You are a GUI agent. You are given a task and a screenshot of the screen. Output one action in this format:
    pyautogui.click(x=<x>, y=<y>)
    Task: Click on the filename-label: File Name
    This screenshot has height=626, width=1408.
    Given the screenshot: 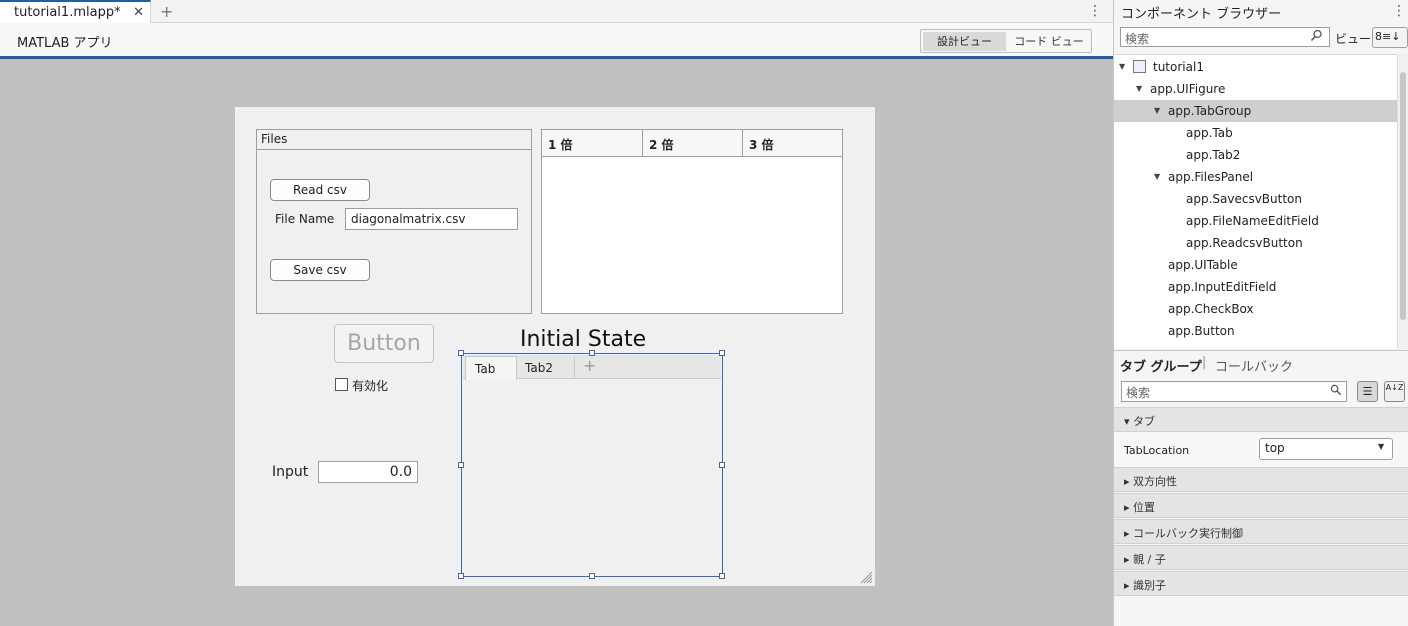 What is the action you would take?
    pyautogui.click(x=305, y=219)
    